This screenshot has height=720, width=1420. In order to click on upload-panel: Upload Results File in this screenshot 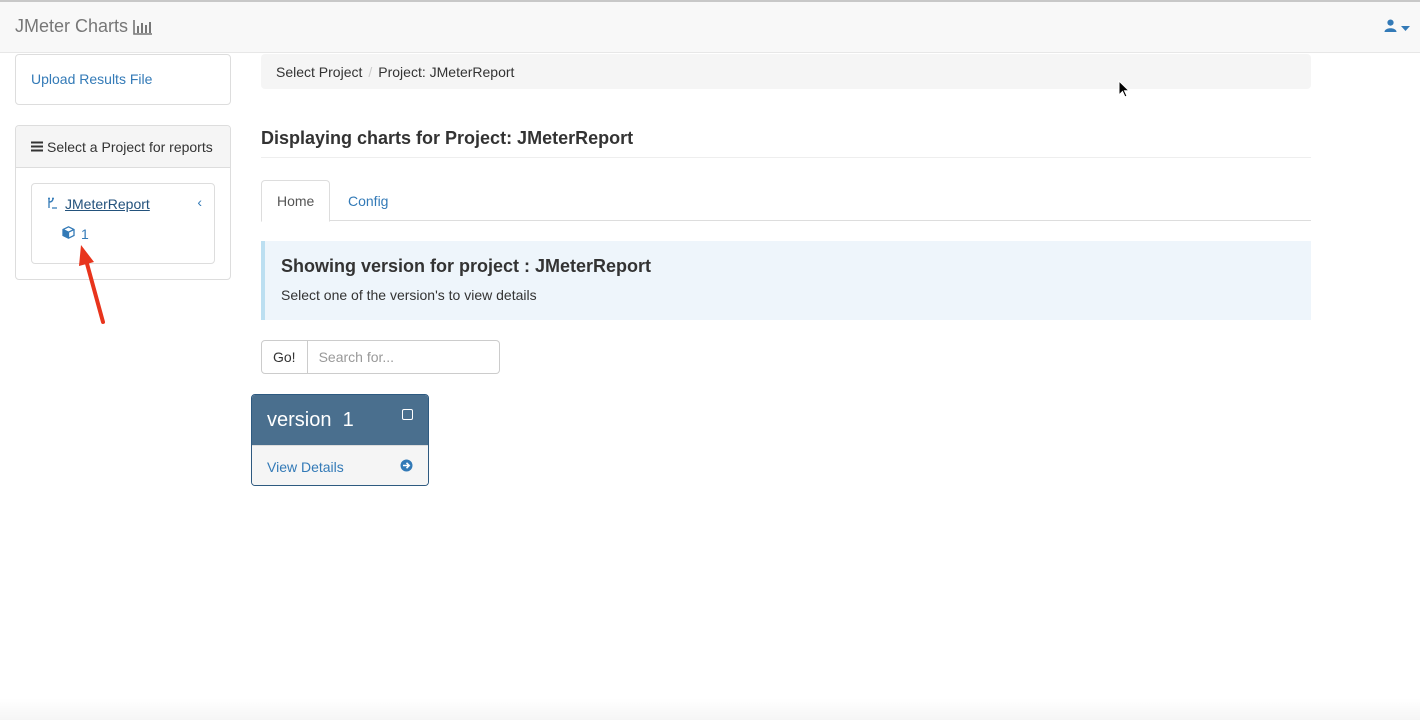, I will do `click(123, 79)`.